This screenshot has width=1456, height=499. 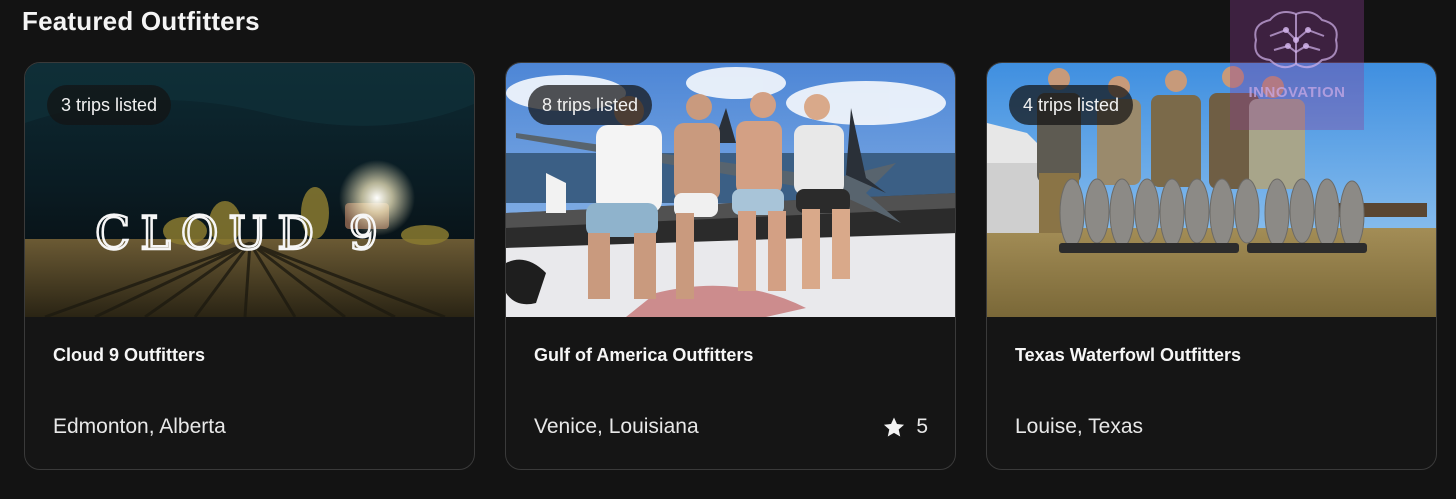 I want to click on watermark: INNOVATION, so click(x=1297, y=65).